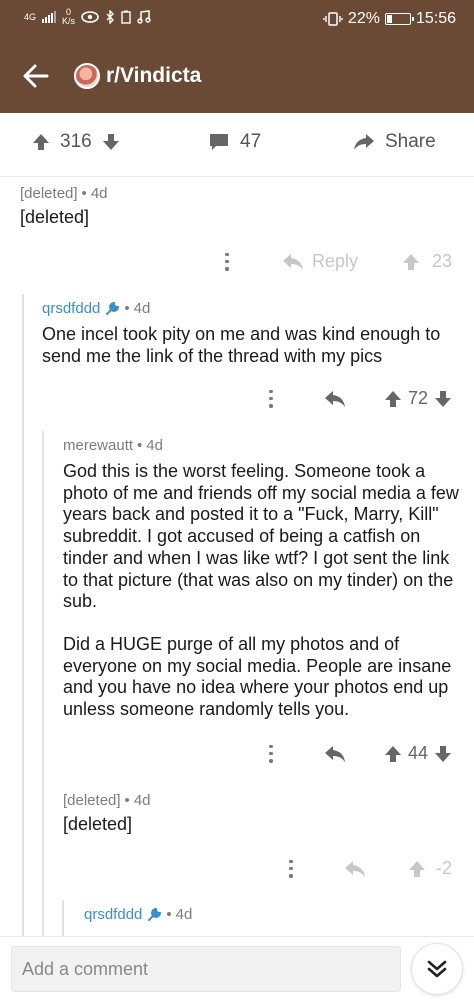  Describe the element at coordinates (110, 17) in the screenshot. I see `bluetooth-icon` at that location.